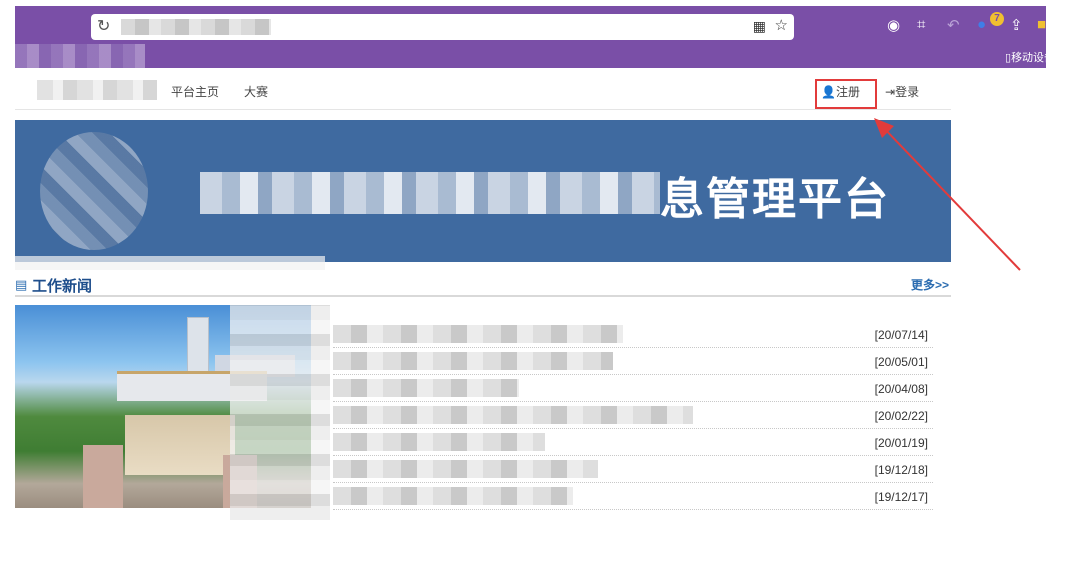 Image resolution: width=1080 pixels, height=571 pixels. What do you see at coordinates (80, 56) in the screenshot?
I see `tab-blurred` at bounding box center [80, 56].